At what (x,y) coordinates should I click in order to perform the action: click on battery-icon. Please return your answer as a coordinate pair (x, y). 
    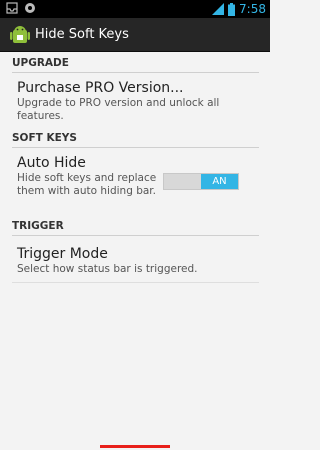
    Looking at the image, I should click on (232, 9).